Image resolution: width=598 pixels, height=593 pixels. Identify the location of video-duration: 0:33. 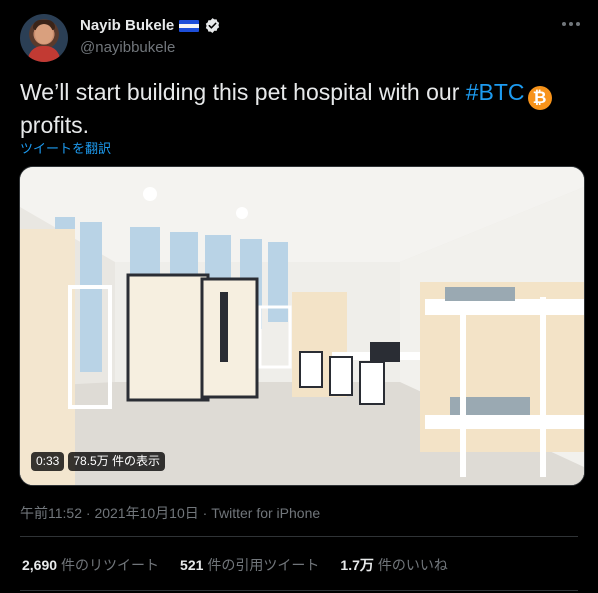
(48, 461).